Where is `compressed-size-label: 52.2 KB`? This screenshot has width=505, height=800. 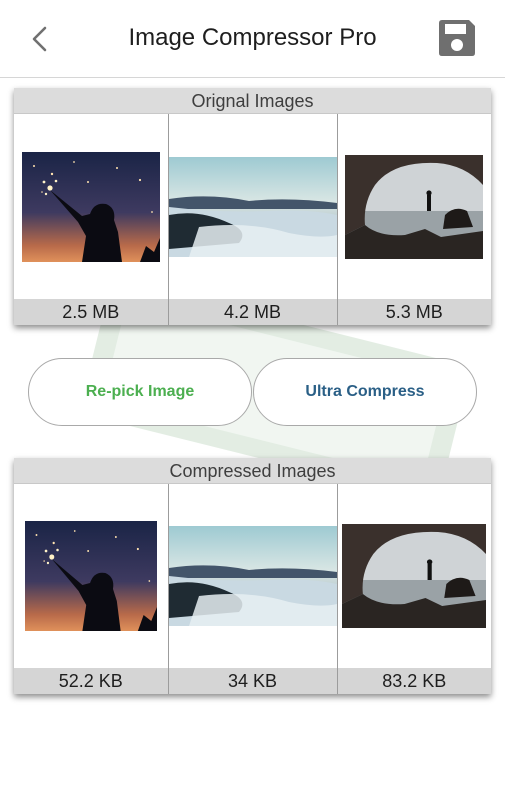
compressed-size-label: 52.2 KB is located at coordinates (91, 681).